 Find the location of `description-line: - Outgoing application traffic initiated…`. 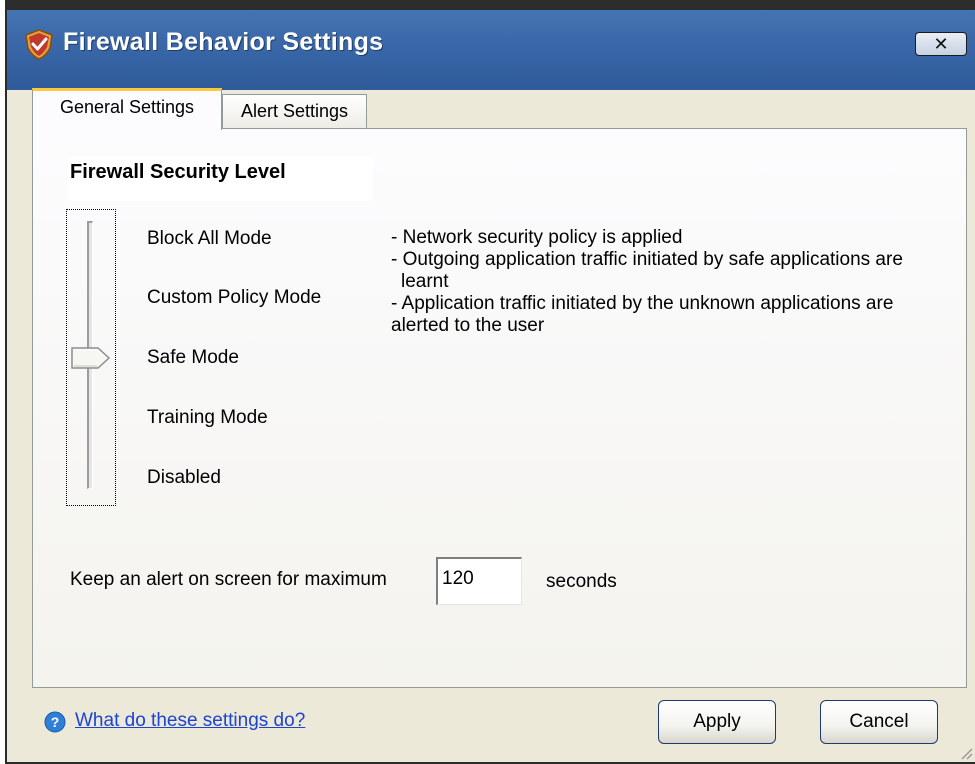

description-line: - Outgoing application traffic initiated… is located at coordinates (647, 259).